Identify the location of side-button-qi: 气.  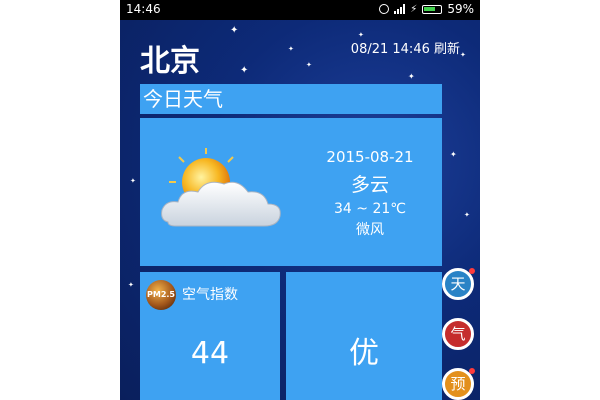
(458, 334).